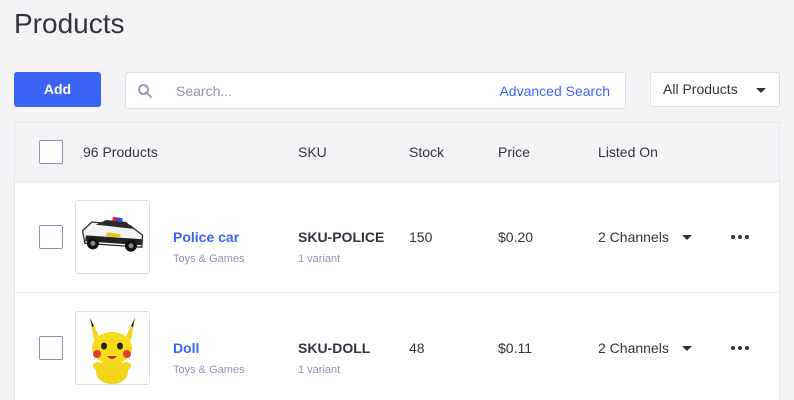  I want to click on product-name-link: Doll, so click(186, 348).